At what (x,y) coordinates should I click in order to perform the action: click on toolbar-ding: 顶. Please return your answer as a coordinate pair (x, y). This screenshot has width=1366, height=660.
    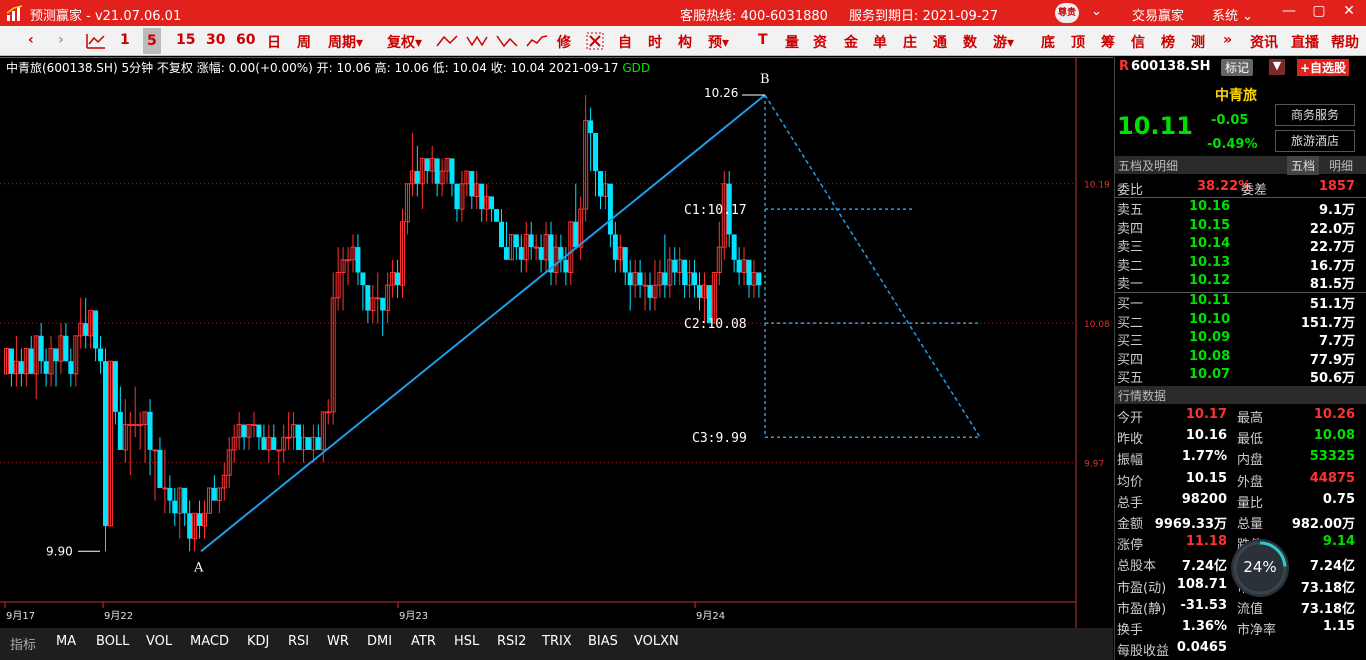
    Looking at the image, I should click on (1078, 42).